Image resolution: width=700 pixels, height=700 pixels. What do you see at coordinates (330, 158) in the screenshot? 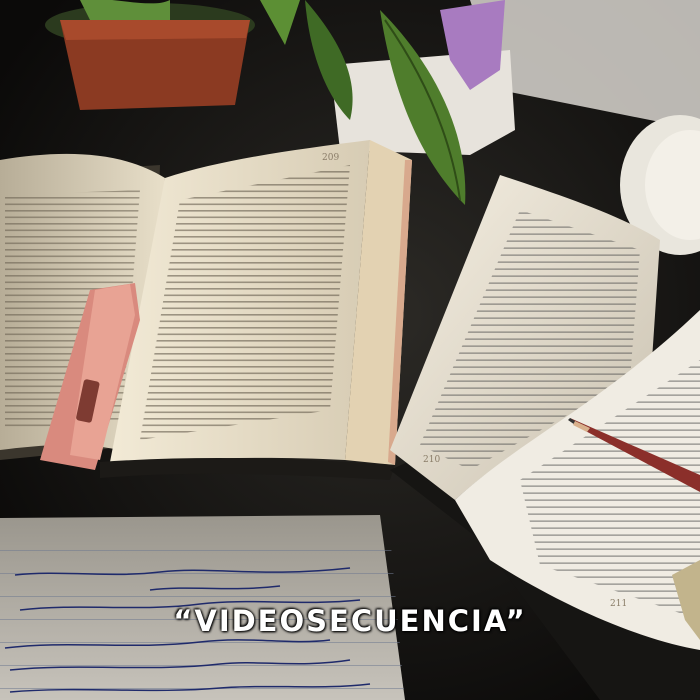
I see `page-number-209: 209` at bounding box center [330, 158].